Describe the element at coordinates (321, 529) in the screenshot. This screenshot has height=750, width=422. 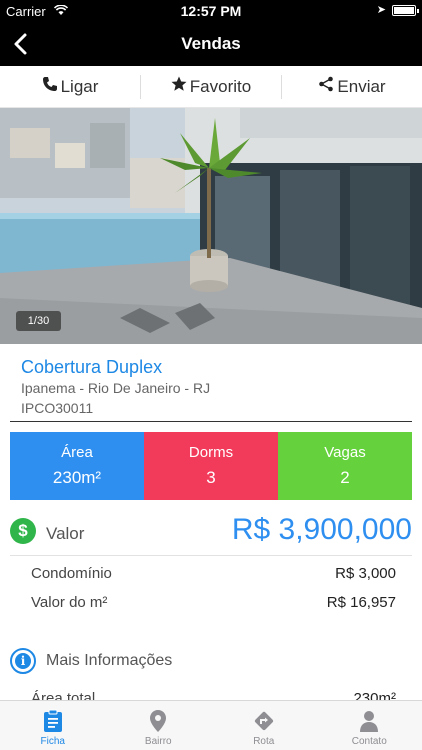
I see `price-amount: R$ 3,900,000` at that location.